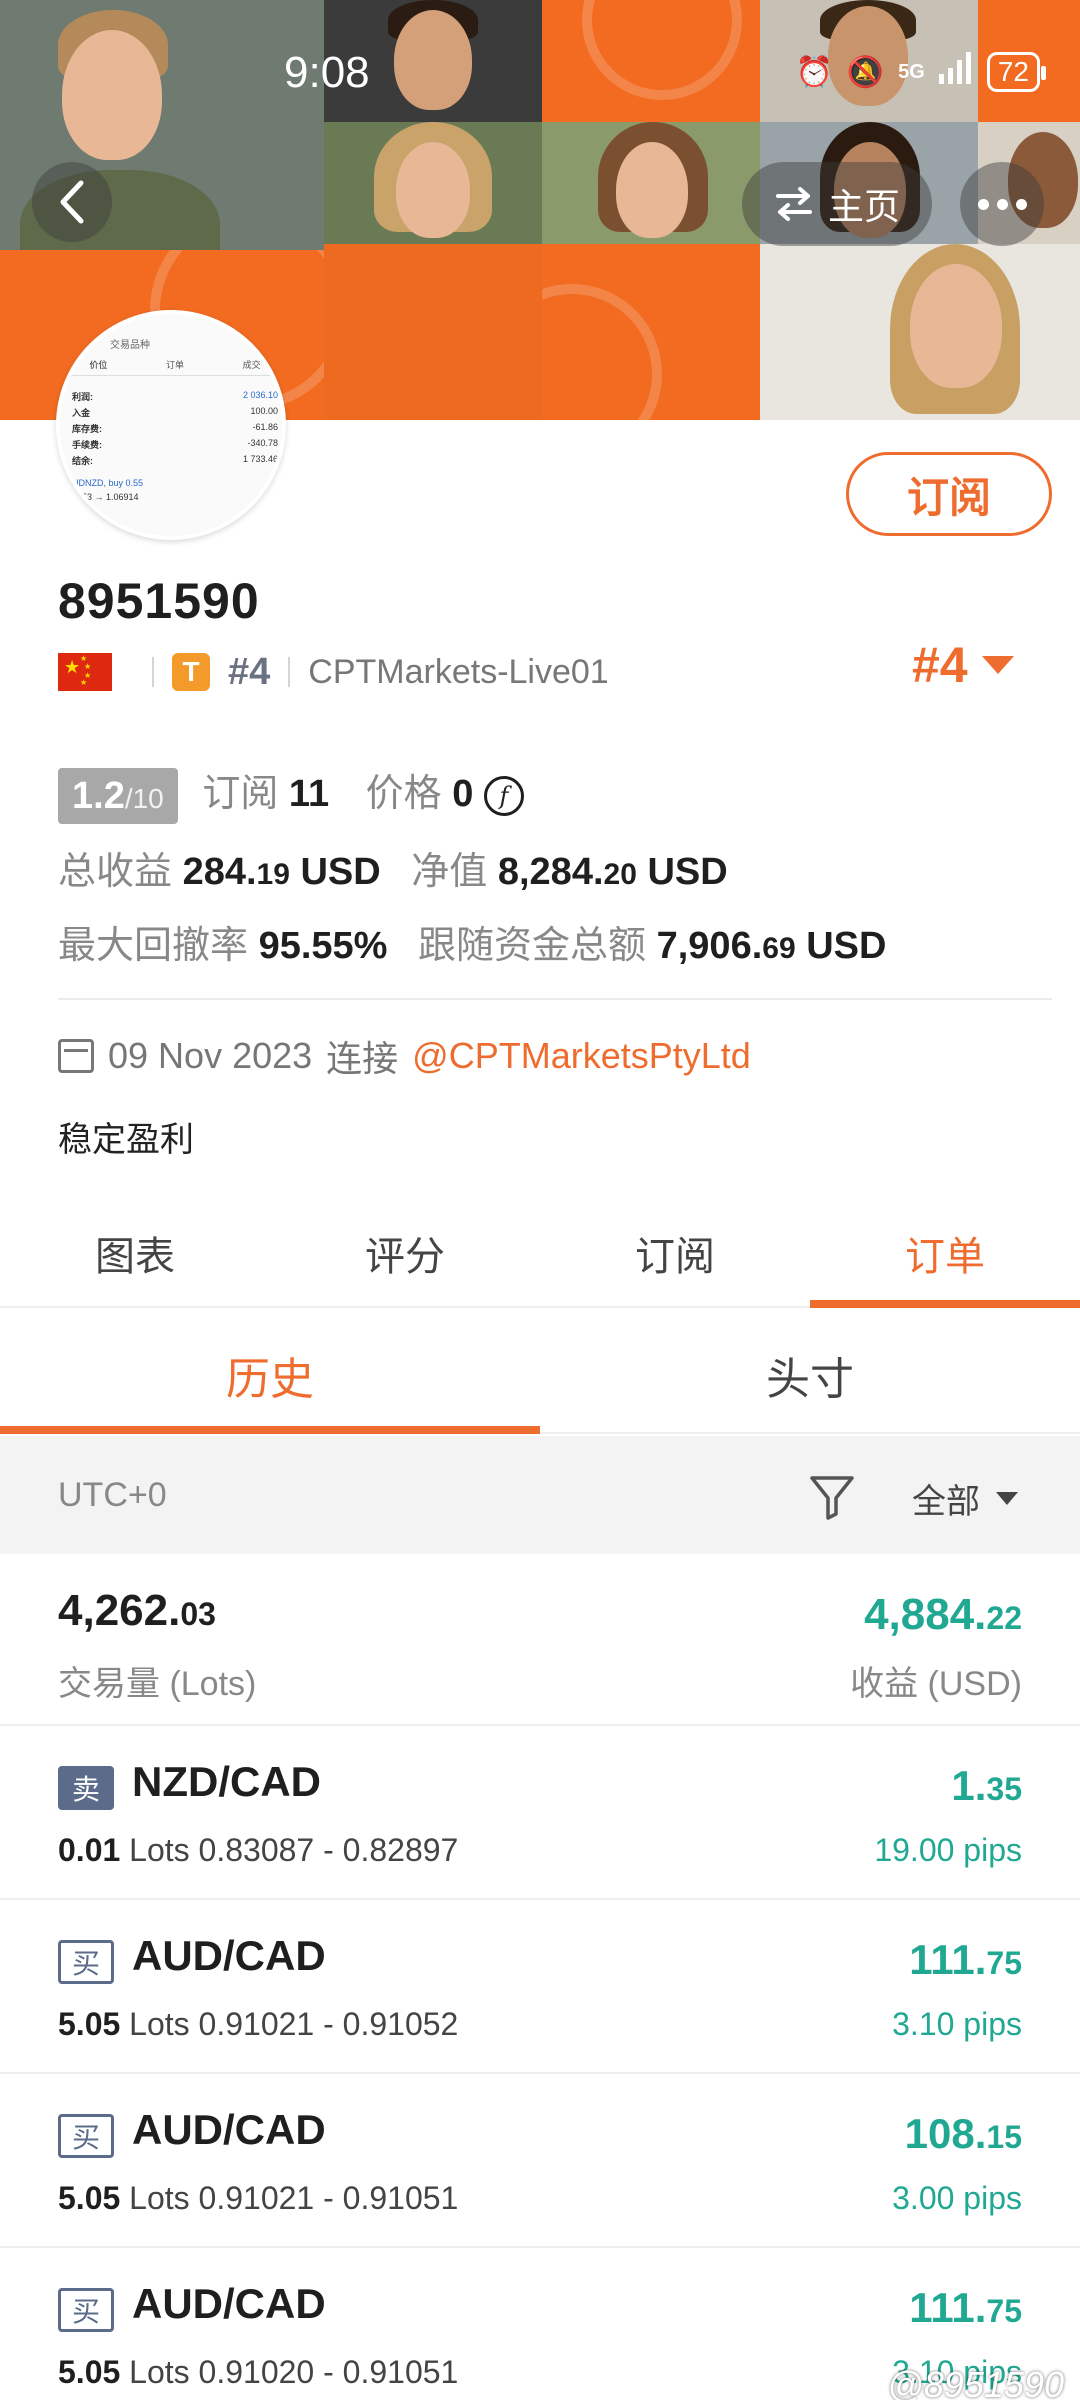 Image resolution: width=1080 pixels, height=2400 pixels. I want to click on filter-bar: UTC+0 全部, so click(540, 1495).